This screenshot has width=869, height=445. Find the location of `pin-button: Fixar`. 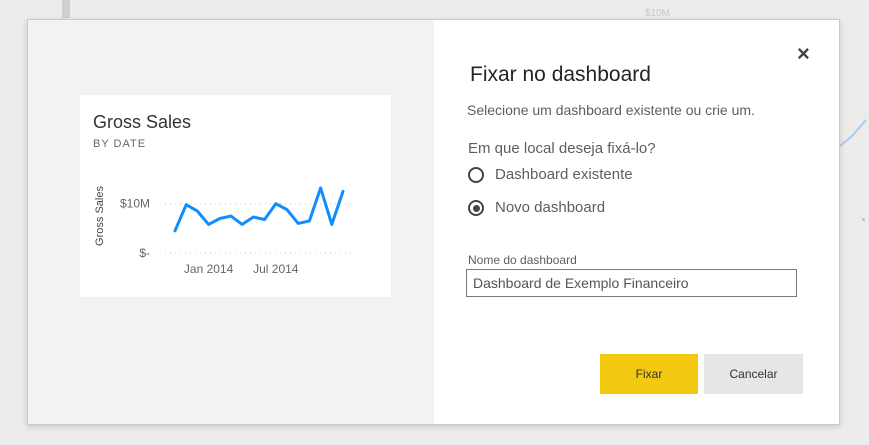

pin-button: Fixar is located at coordinates (649, 374).